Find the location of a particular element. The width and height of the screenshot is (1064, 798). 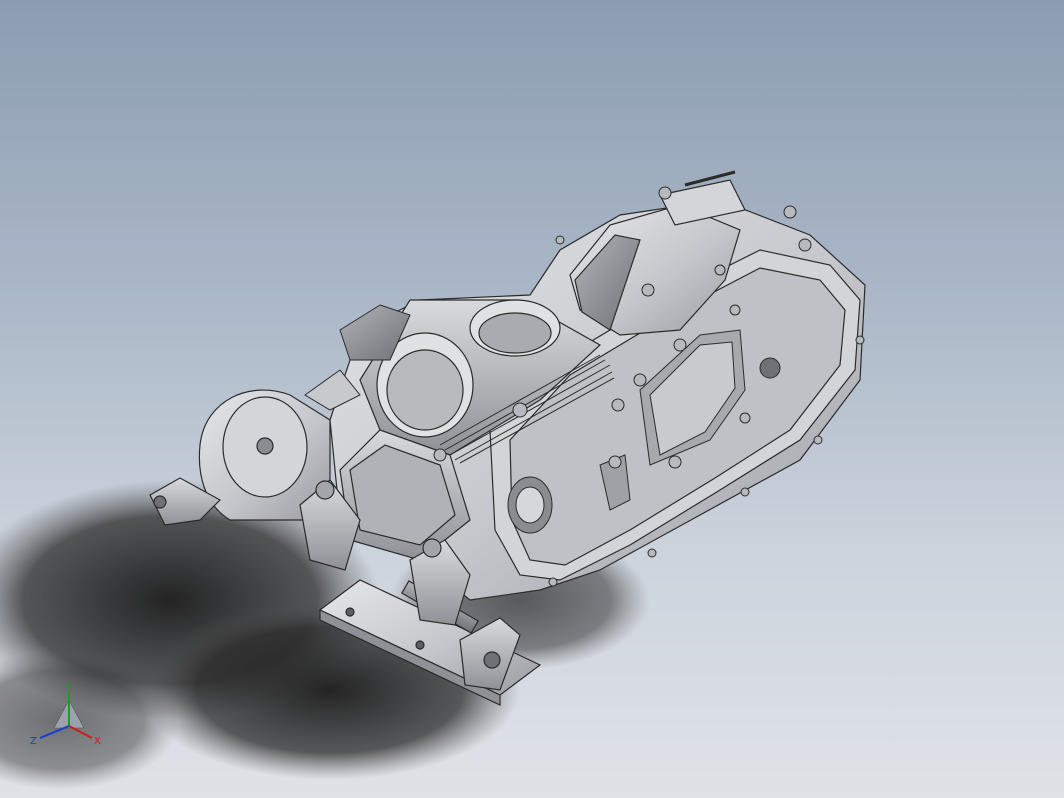

z-axis-label: Z is located at coordinates (33, 741).